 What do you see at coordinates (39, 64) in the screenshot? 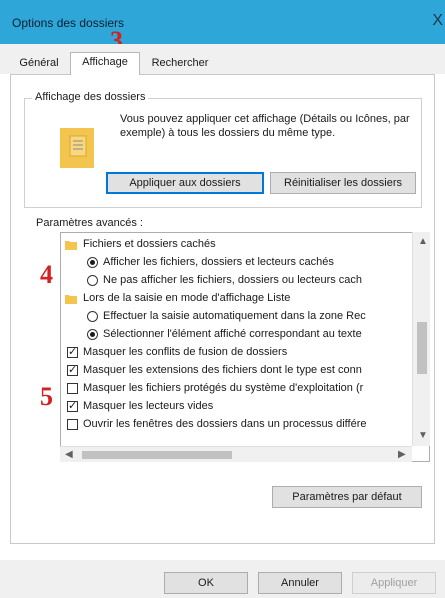
I see `tab-general: Général` at bounding box center [39, 64].